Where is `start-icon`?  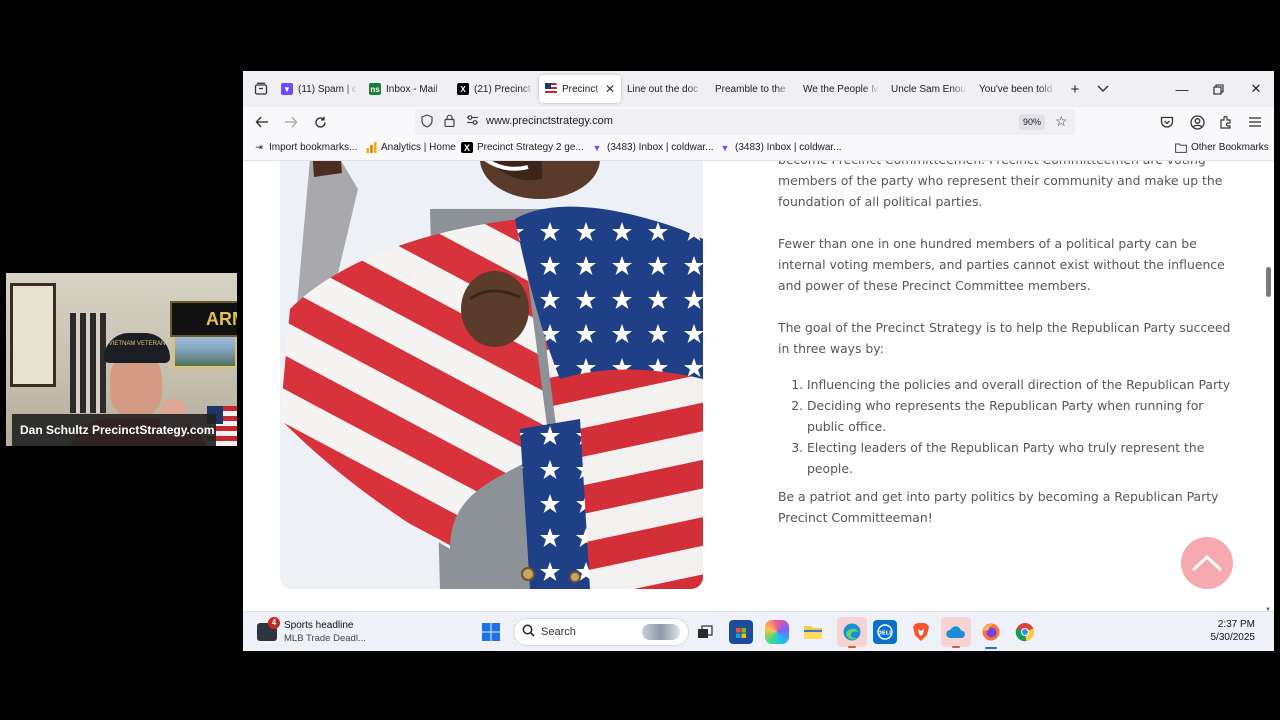 start-icon is located at coordinates (491, 632).